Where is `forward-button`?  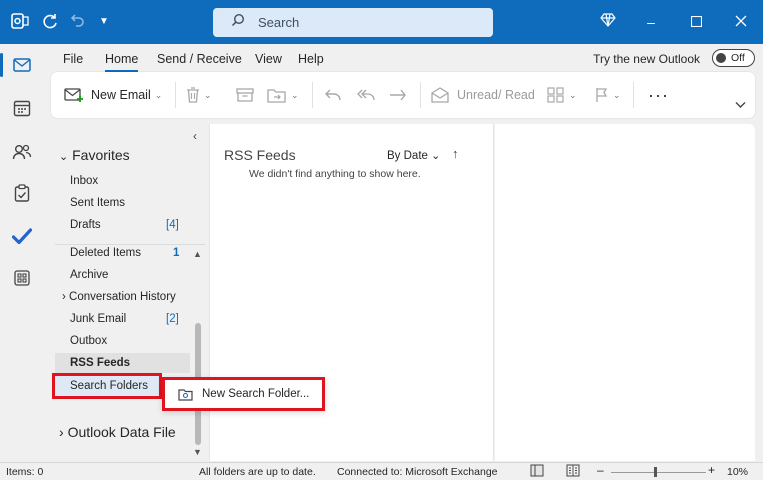
forward-button is located at coordinates (398, 95).